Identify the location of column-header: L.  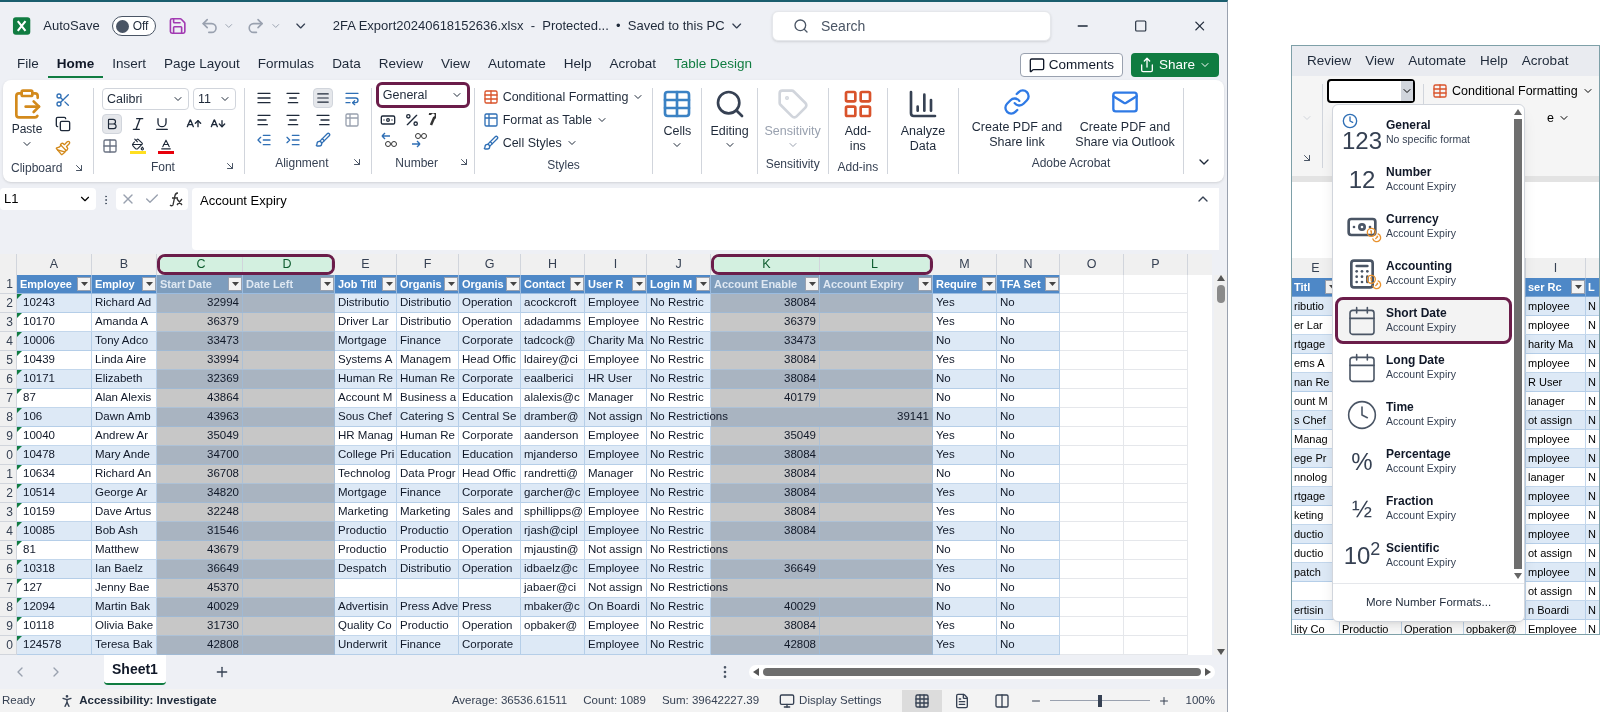
(875, 264).